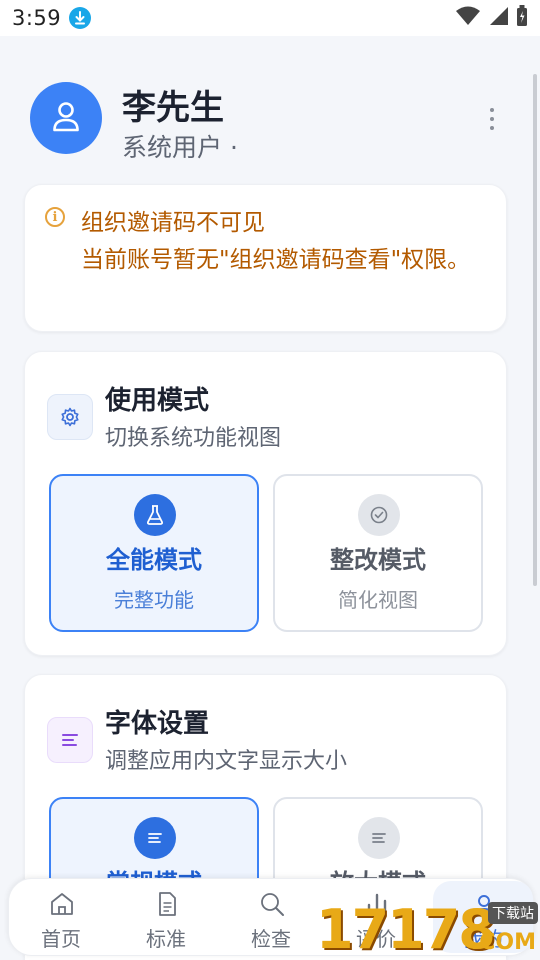  I want to click on option-rectify-mode: 整改模式 简化视图, so click(378, 553).